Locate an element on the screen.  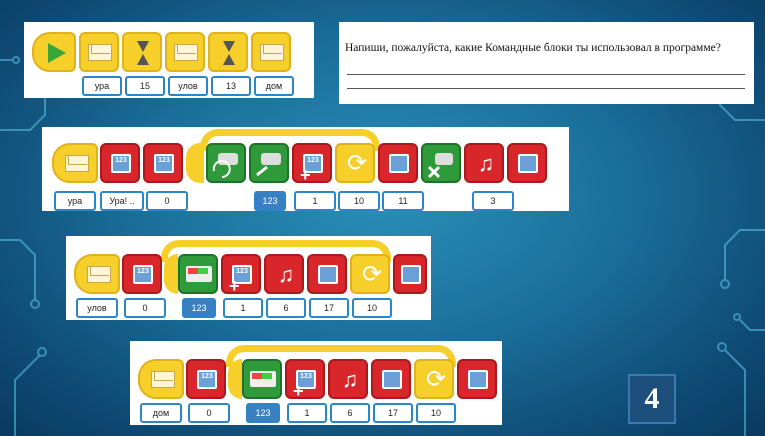
play-icon is located at coordinates (57, 53).